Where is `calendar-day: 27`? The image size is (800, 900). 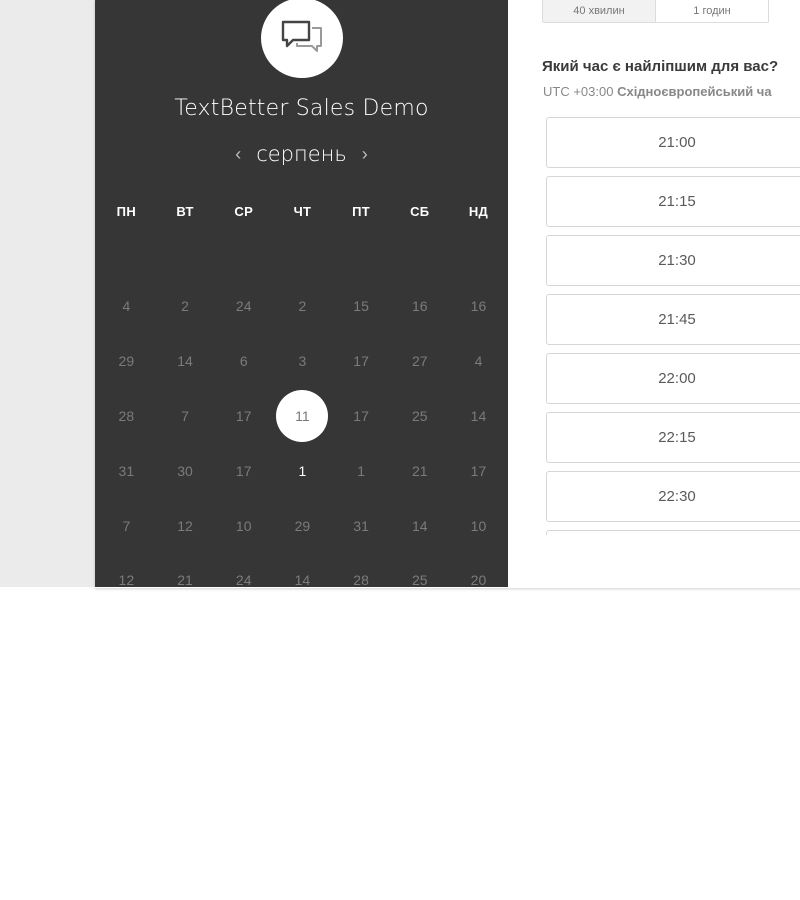 calendar-day: 27 is located at coordinates (419, 361).